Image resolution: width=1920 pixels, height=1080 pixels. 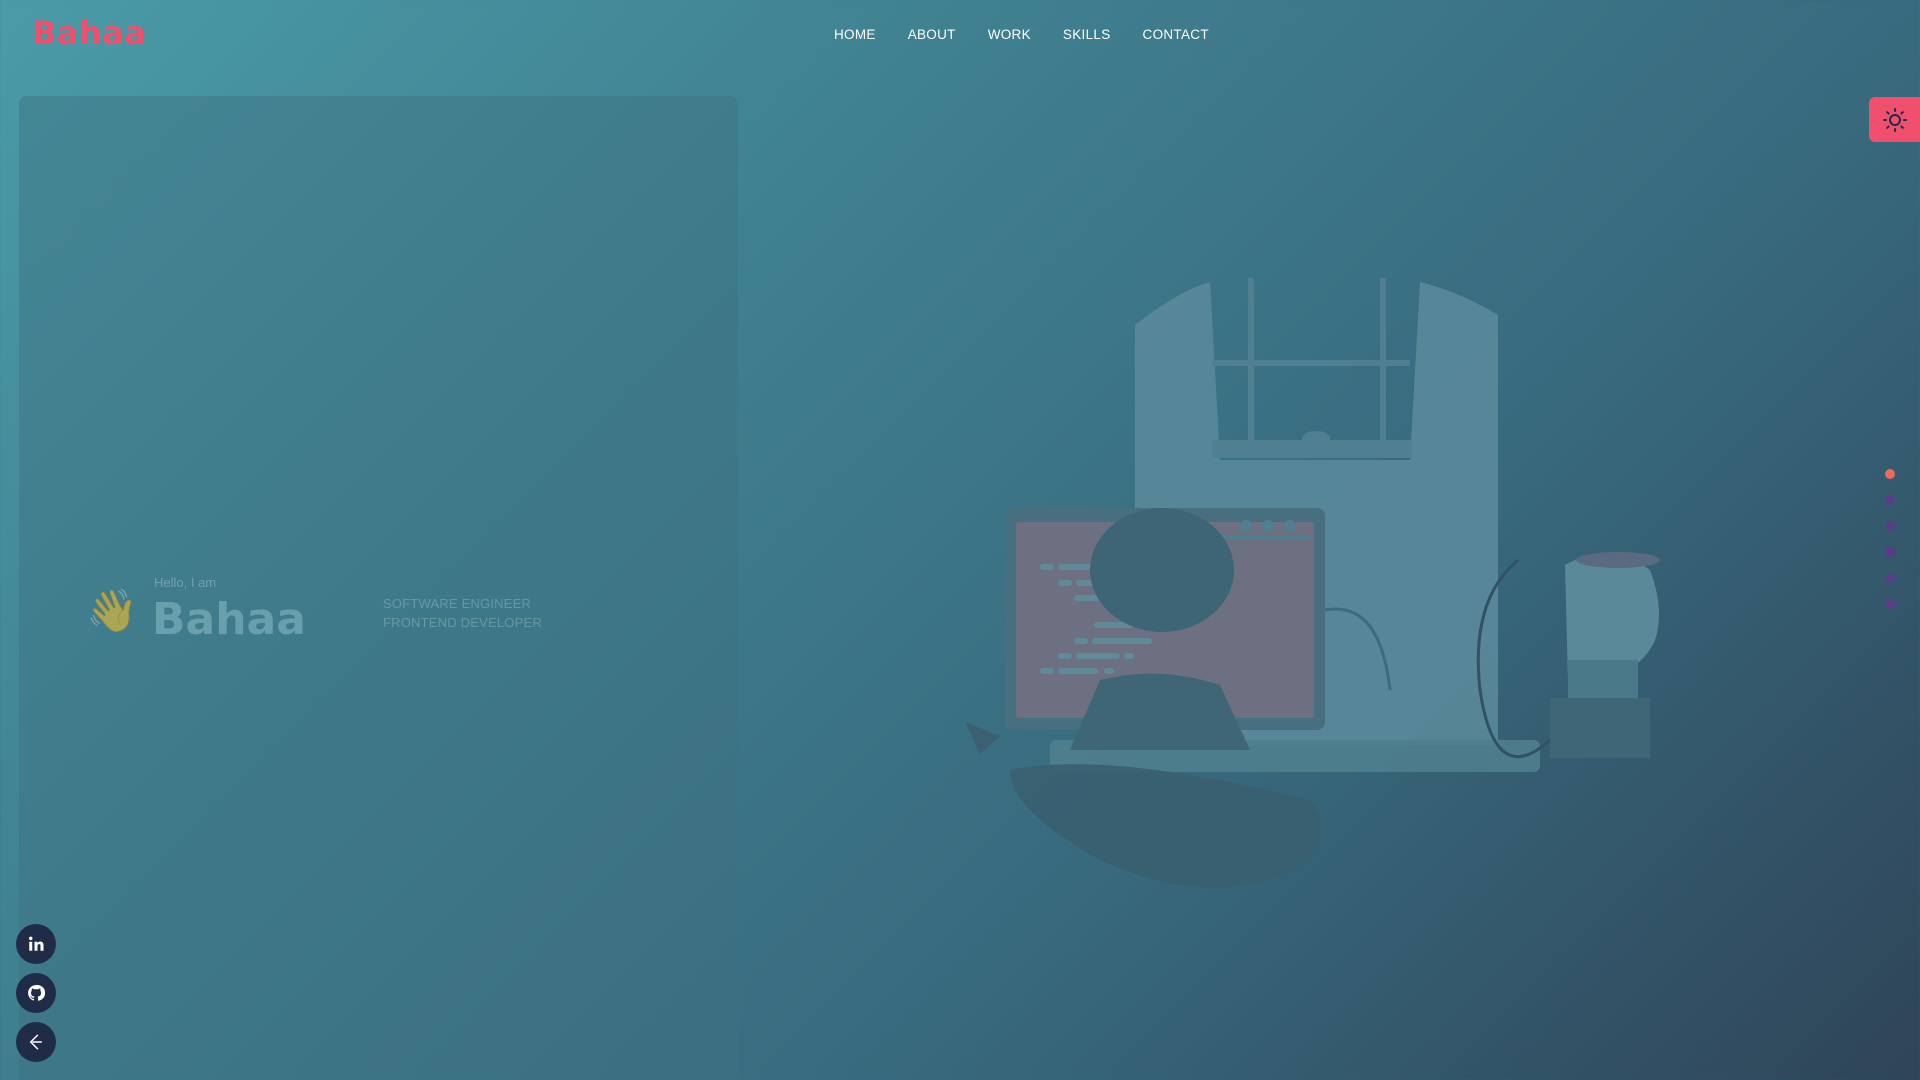 I want to click on section-dot-work, so click(x=1890, y=526).